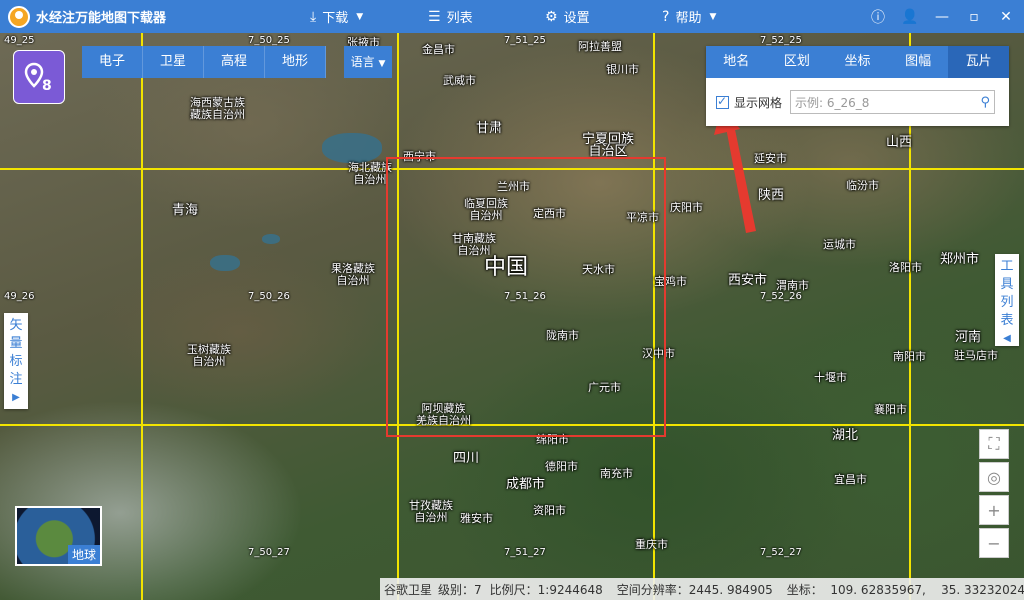 Image resolution: width=1024 pixels, height=600 pixels. I want to click on language-dropdown: 语言 ▼, so click(368, 62).